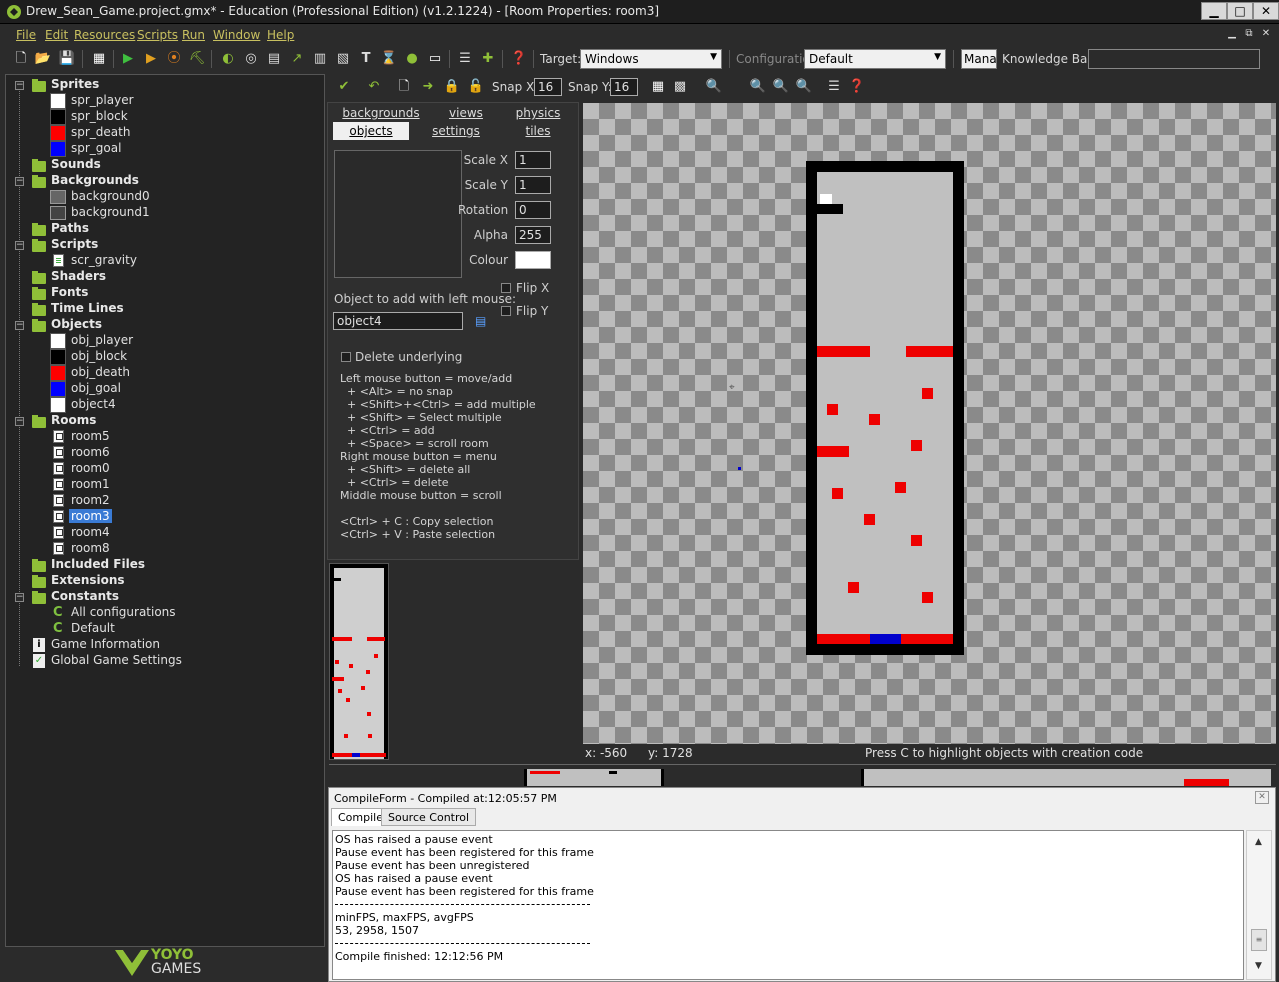 The width and height of the screenshot is (1279, 982). Describe the element at coordinates (100, 133) in the screenshot. I see `tree-item-spr-death: spr_death` at that location.